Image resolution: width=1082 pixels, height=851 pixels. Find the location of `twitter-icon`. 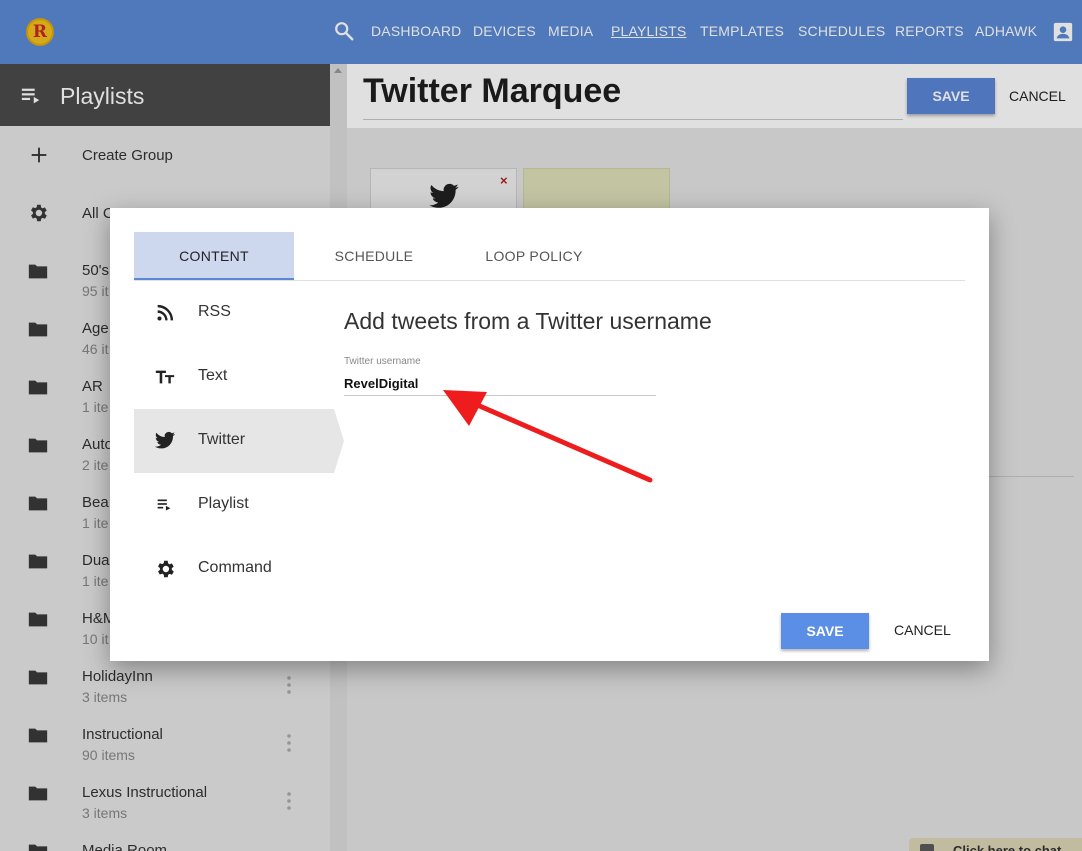

twitter-icon is located at coordinates (165, 440).